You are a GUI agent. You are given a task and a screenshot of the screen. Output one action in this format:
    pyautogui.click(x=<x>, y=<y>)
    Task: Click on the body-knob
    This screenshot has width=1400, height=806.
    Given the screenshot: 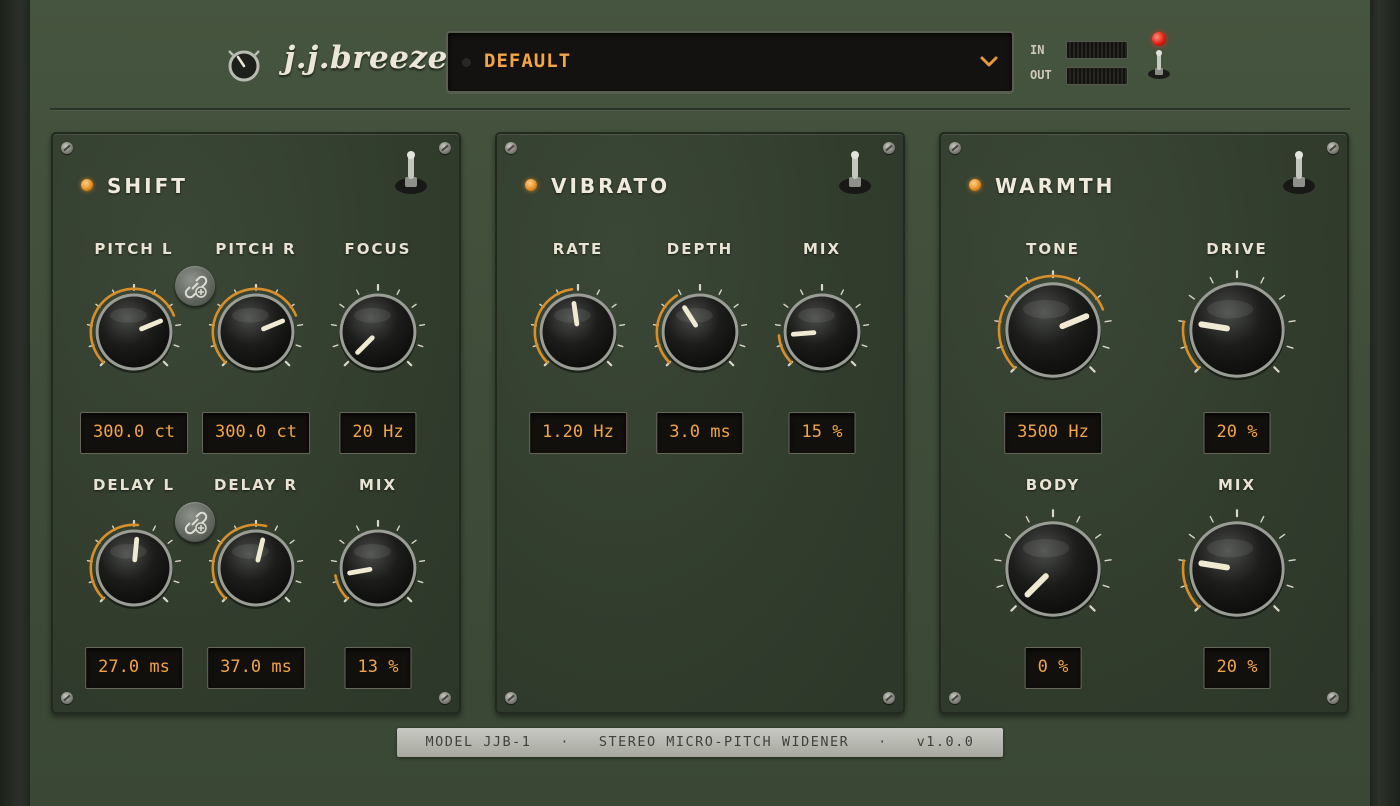 What is the action you would take?
    pyautogui.click(x=1053, y=569)
    